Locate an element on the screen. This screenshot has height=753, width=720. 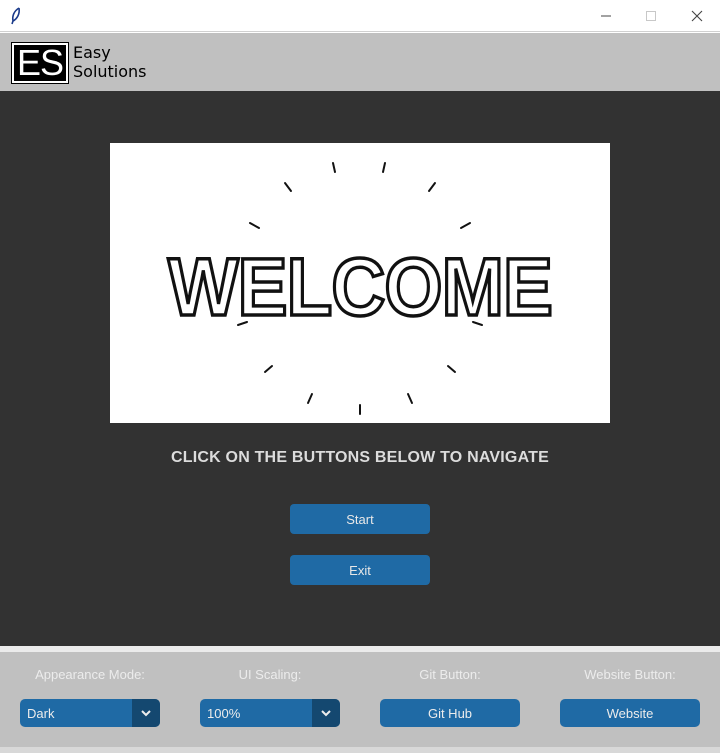
exit-button: Exit is located at coordinates (360, 570).